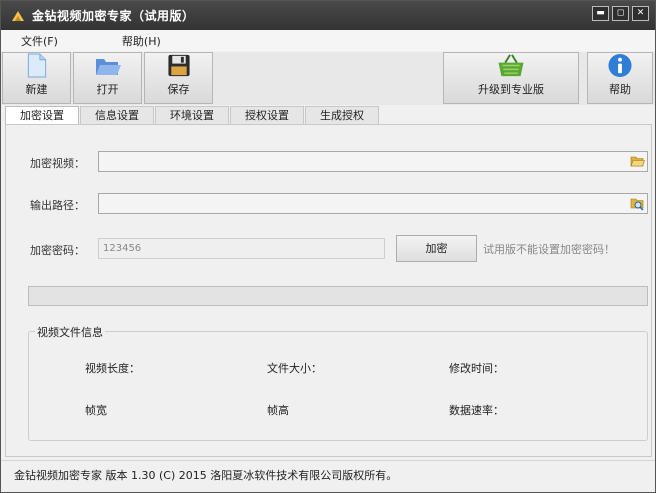  What do you see at coordinates (107, 78) in the screenshot?
I see `open-button: 打开` at bounding box center [107, 78].